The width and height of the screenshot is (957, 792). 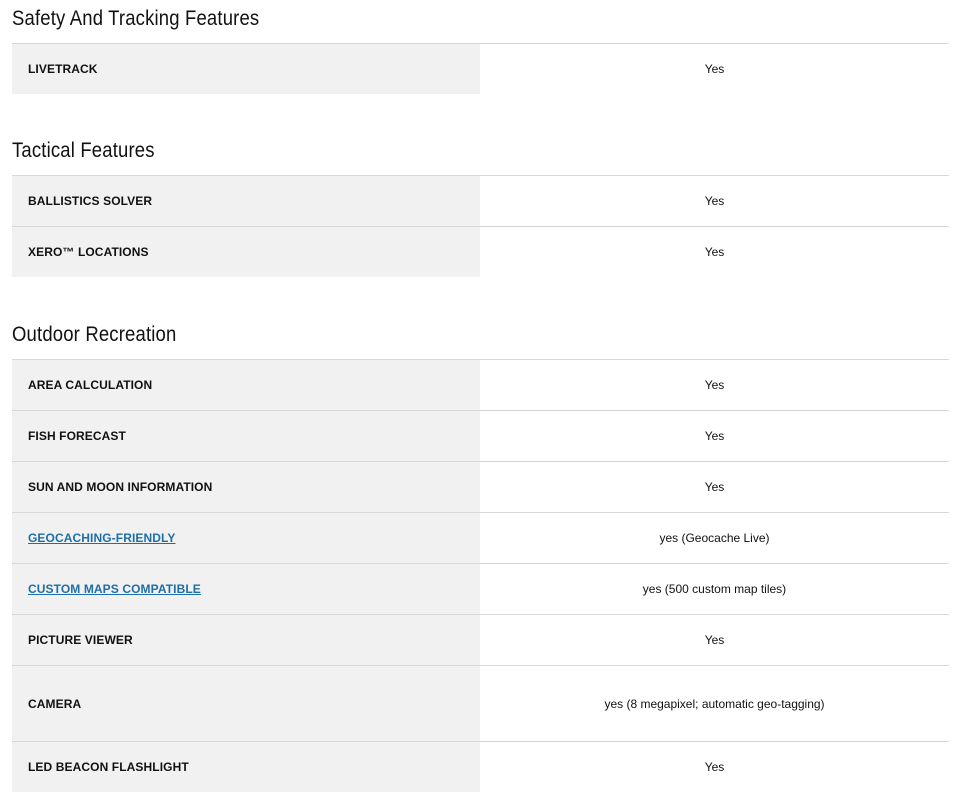 I want to click on custom-maps-compatible-link: CUSTOM MAPS COMPATIBLE, so click(x=114, y=589).